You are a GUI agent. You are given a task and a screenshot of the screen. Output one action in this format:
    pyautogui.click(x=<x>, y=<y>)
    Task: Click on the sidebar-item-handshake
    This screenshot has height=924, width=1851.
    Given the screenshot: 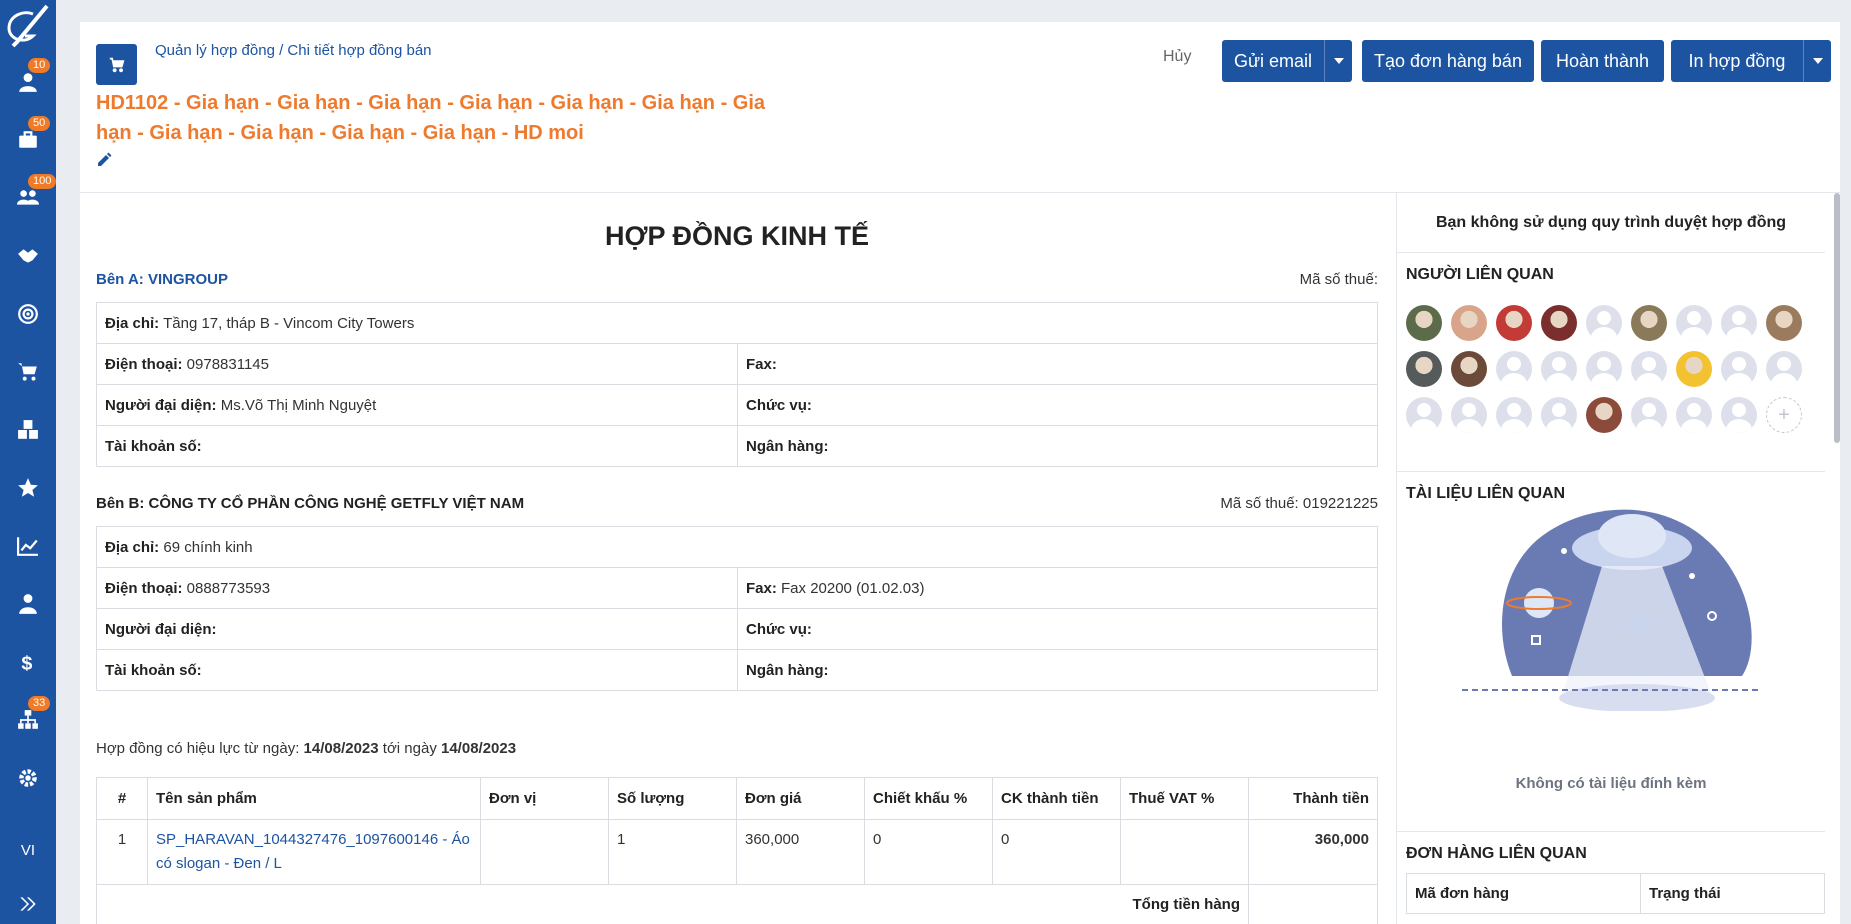 What is the action you would take?
    pyautogui.click(x=28, y=256)
    